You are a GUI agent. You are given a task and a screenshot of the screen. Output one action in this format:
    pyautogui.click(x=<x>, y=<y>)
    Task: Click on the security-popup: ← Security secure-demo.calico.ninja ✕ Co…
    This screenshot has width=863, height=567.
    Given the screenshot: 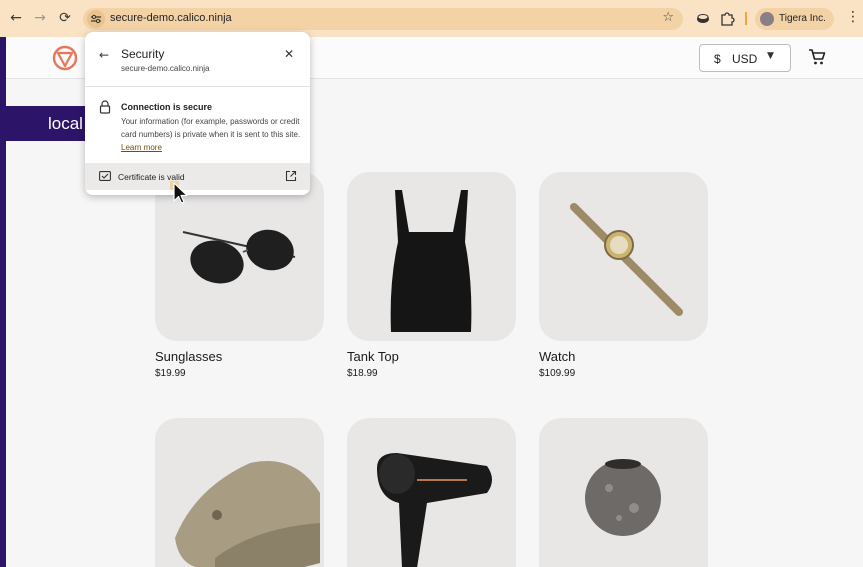 What is the action you would take?
    pyautogui.click(x=197, y=113)
    